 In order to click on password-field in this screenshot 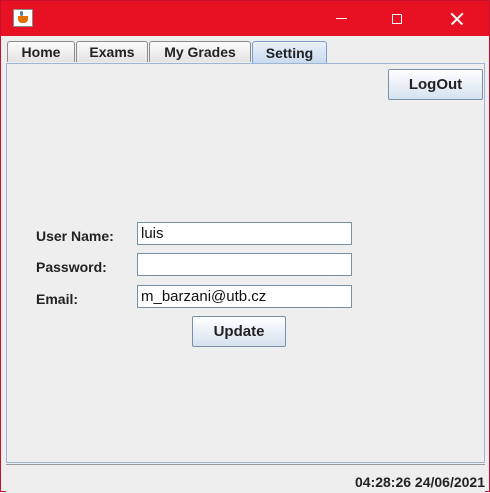, I will do `click(244, 264)`.